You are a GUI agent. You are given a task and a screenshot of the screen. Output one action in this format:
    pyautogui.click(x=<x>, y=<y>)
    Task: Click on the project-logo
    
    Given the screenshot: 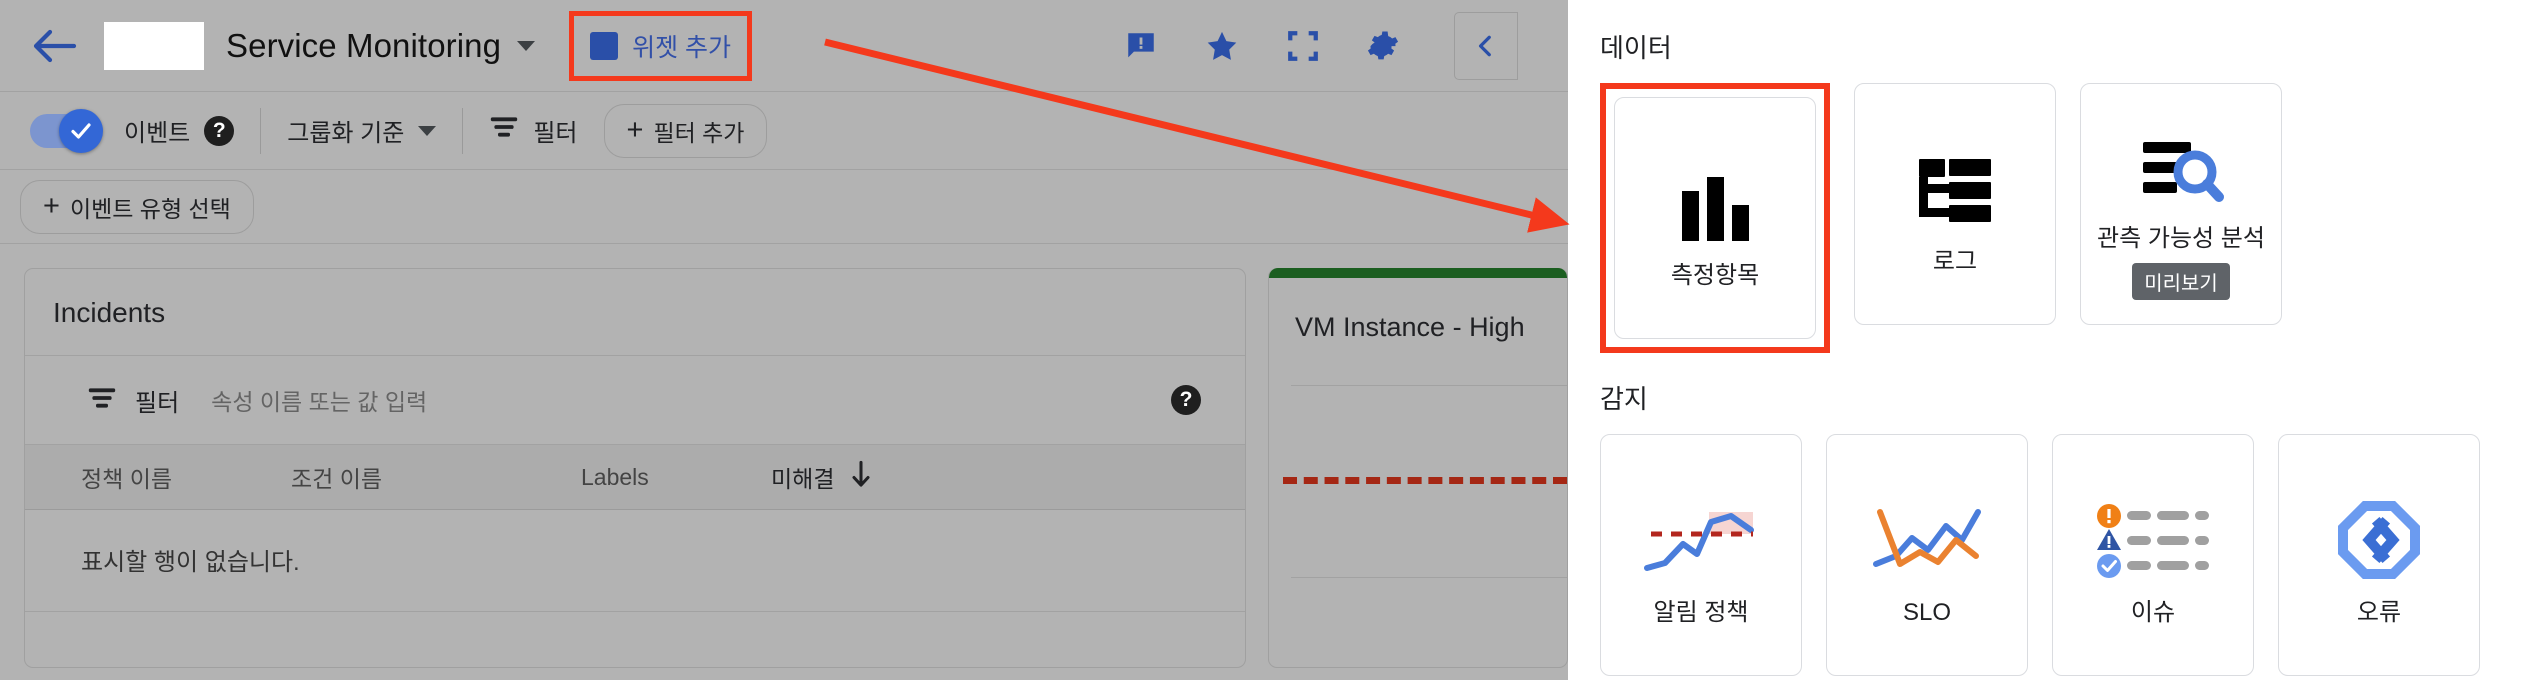 What is the action you would take?
    pyautogui.click(x=154, y=45)
    